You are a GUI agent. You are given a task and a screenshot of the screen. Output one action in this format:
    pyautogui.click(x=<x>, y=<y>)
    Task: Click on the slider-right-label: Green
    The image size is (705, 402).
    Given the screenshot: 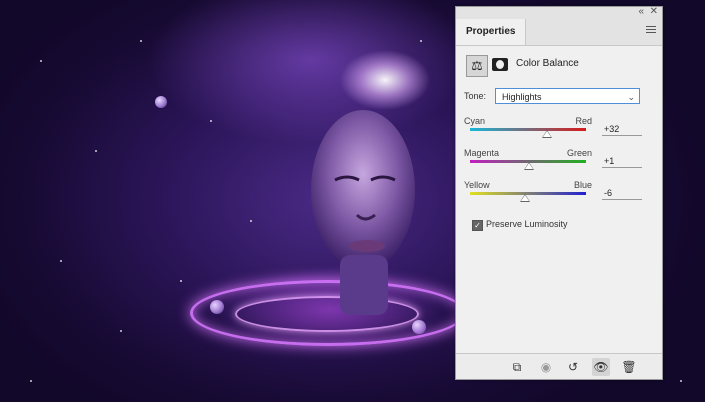 What is the action you would take?
    pyautogui.click(x=580, y=153)
    